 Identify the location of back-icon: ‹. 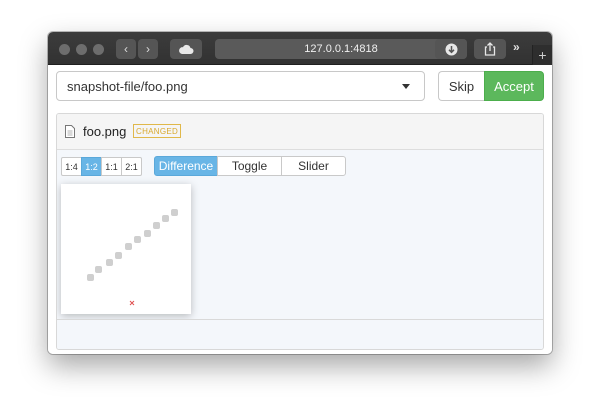
(126, 49).